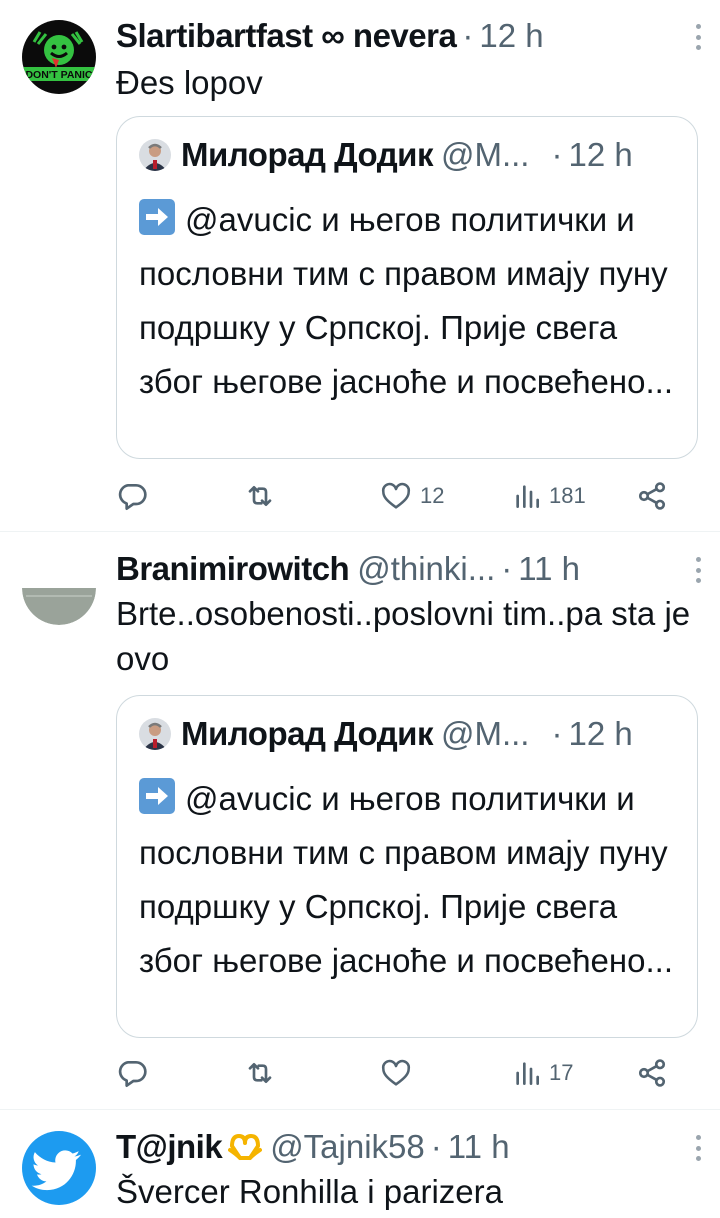  I want to click on timestamp: 12 h, so click(511, 36).